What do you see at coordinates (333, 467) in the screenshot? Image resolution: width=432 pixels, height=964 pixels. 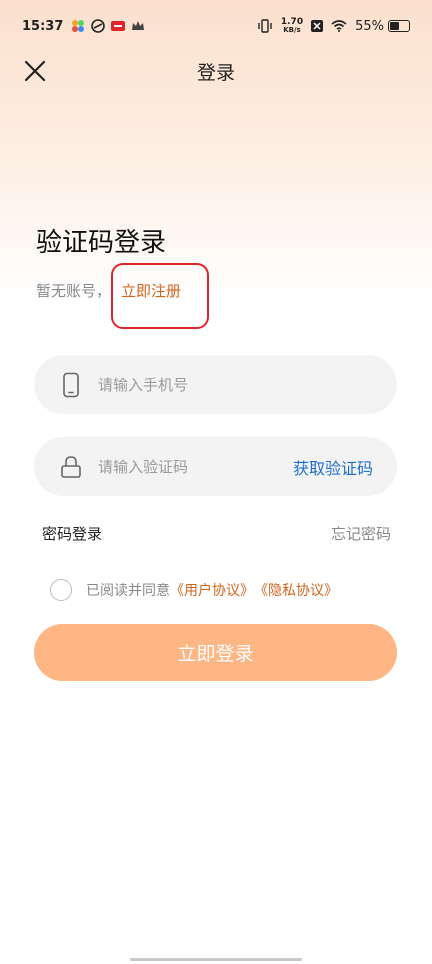 I see `get-code-button: 获取验证码` at bounding box center [333, 467].